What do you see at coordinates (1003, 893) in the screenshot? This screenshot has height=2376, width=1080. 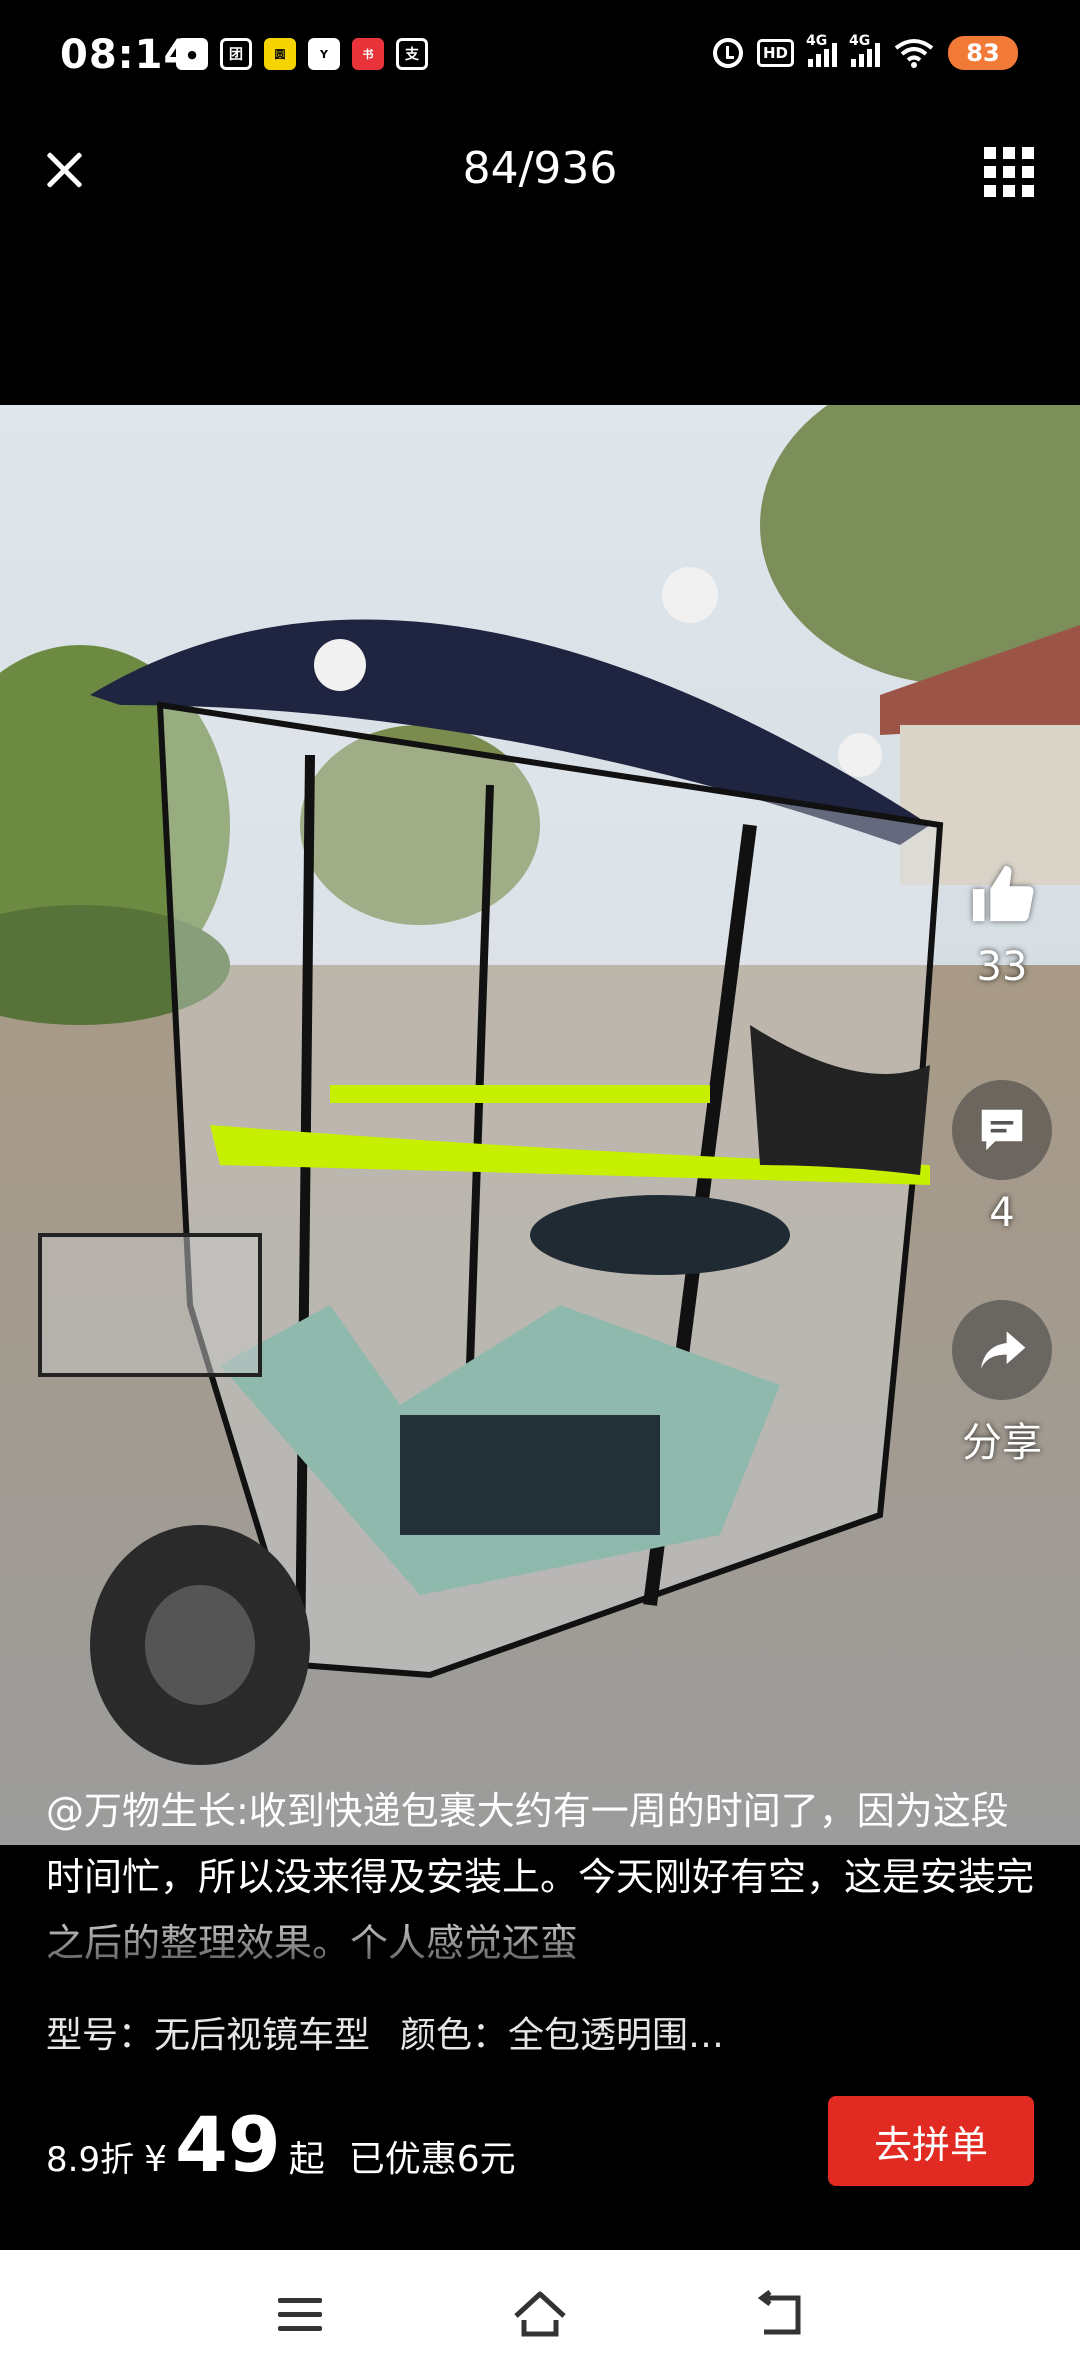 I see `thumbs-up-icon` at bounding box center [1003, 893].